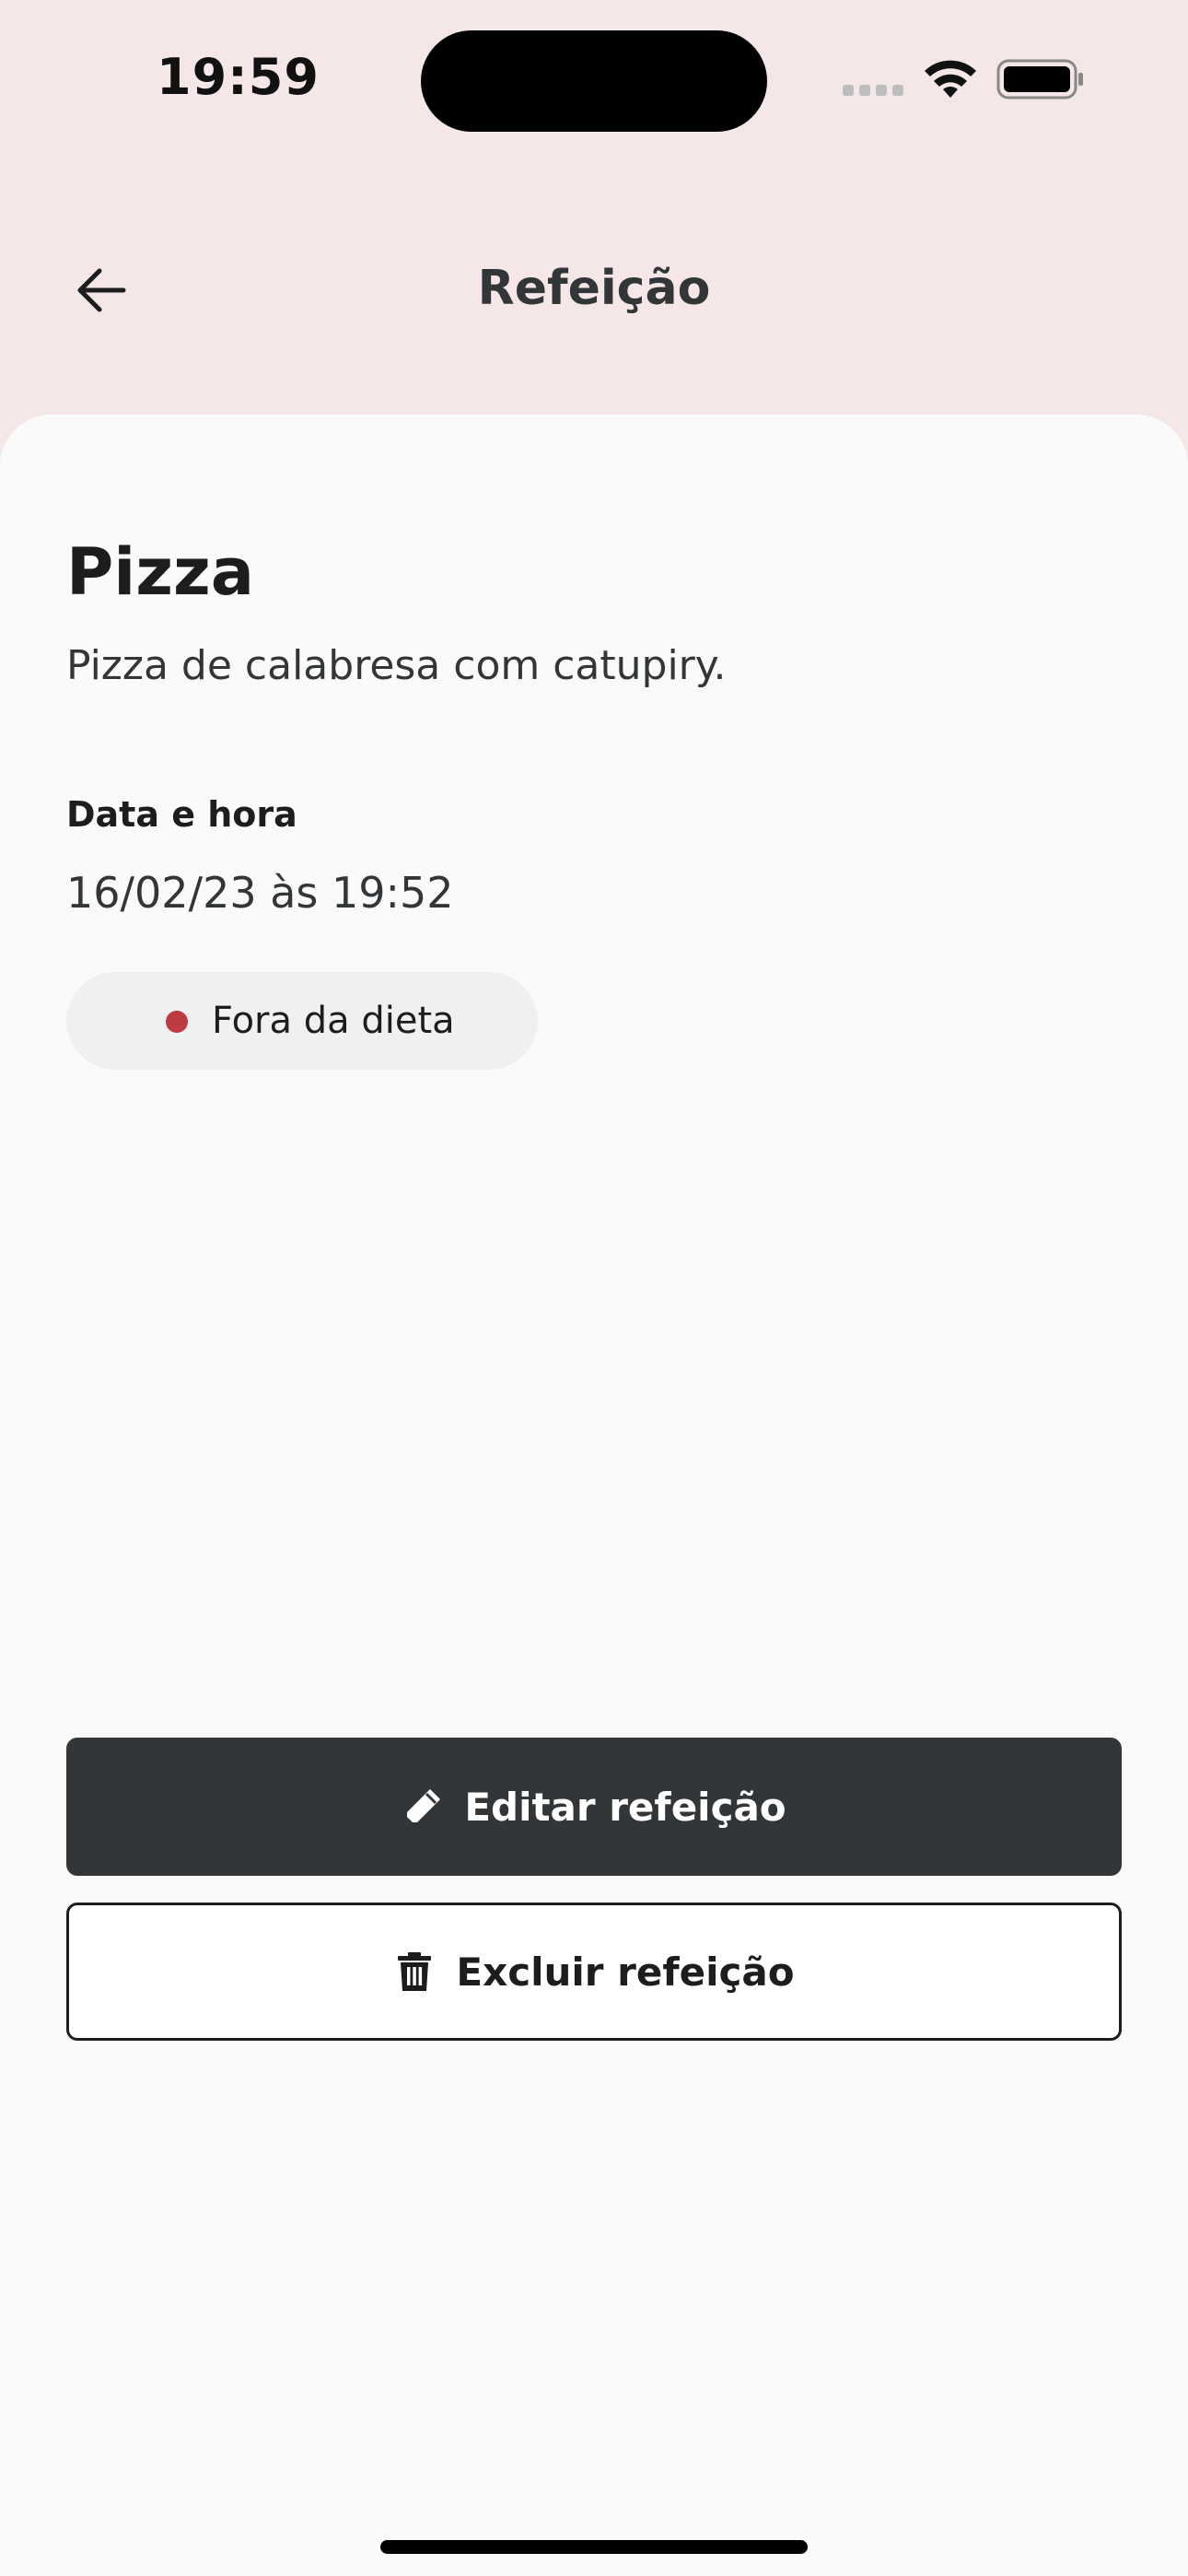 This screenshot has height=2576, width=1188. I want to click on home-indicator, so click(594, 2547).